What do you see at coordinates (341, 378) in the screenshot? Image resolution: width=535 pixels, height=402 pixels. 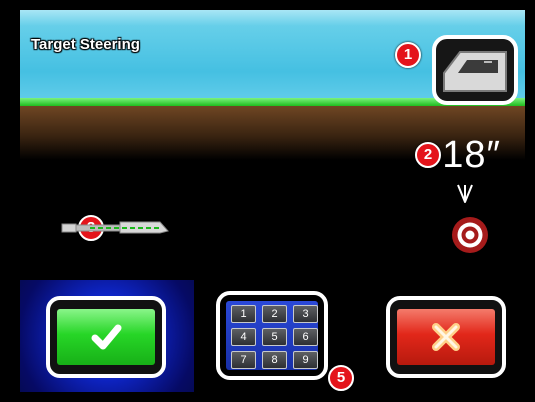 I see `callout-badge-5: 5` at bounding box center [341, 378].